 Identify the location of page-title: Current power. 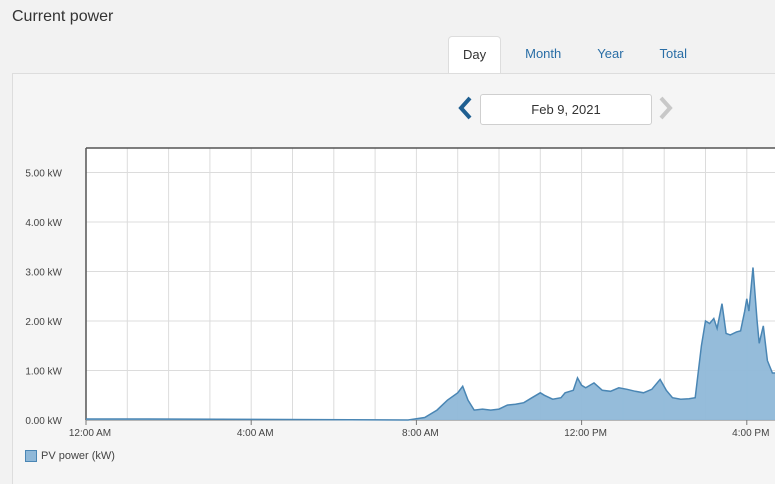
(63, 16).